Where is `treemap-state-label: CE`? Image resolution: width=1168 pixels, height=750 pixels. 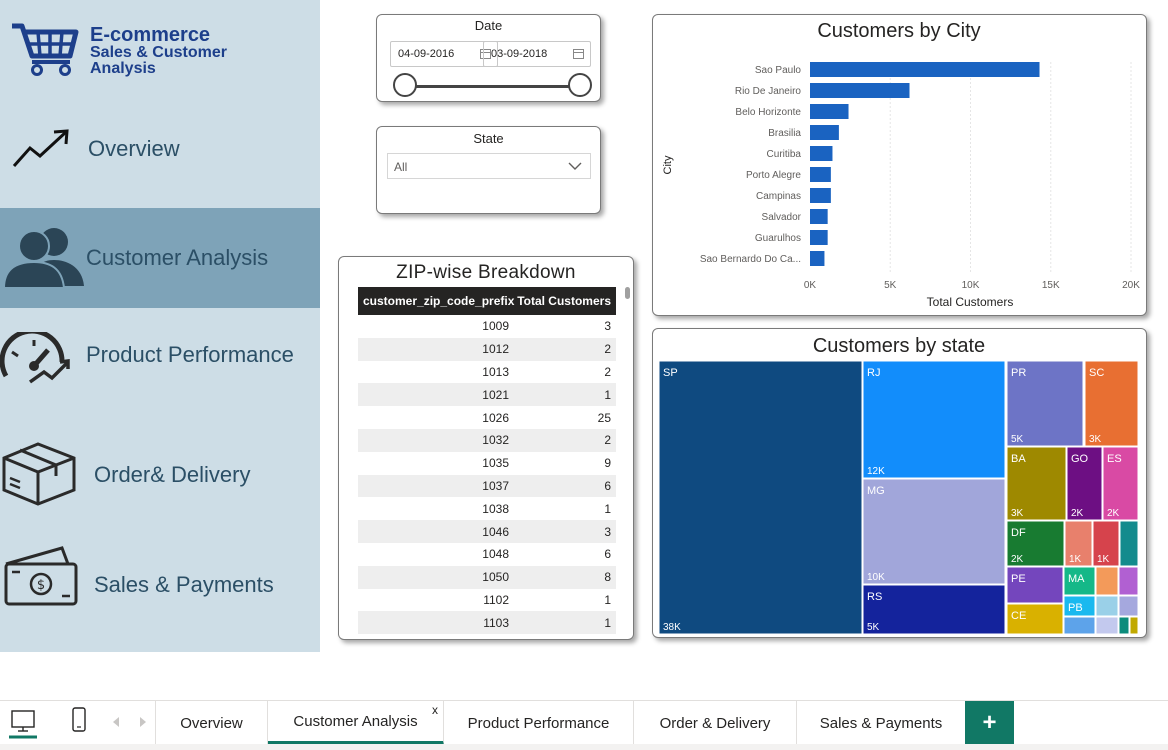 treemap-state-label: CE is located at coordinates (1018, 616).